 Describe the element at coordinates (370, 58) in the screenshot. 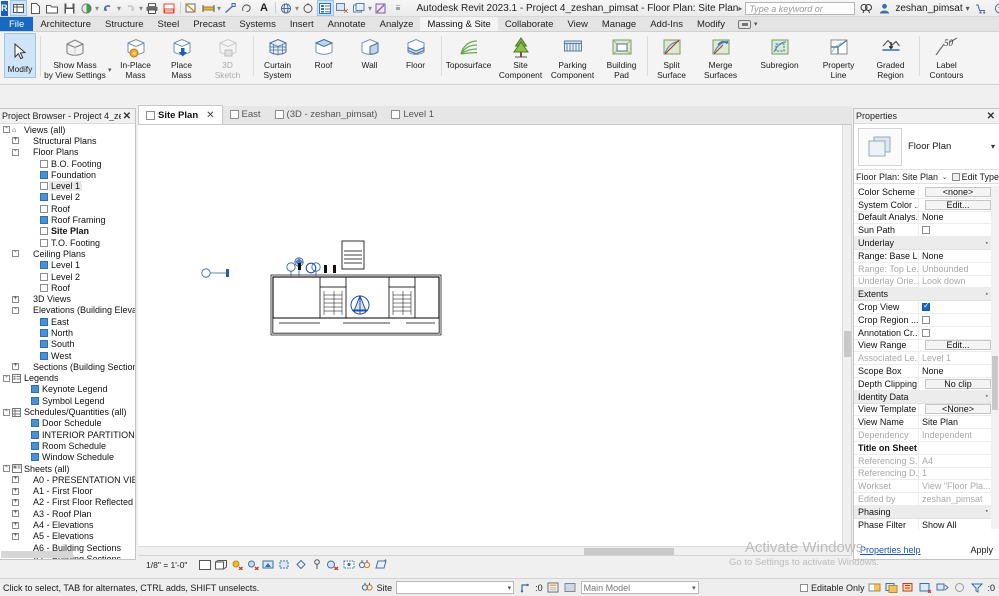

I see `wall-button: Wall` at that location.